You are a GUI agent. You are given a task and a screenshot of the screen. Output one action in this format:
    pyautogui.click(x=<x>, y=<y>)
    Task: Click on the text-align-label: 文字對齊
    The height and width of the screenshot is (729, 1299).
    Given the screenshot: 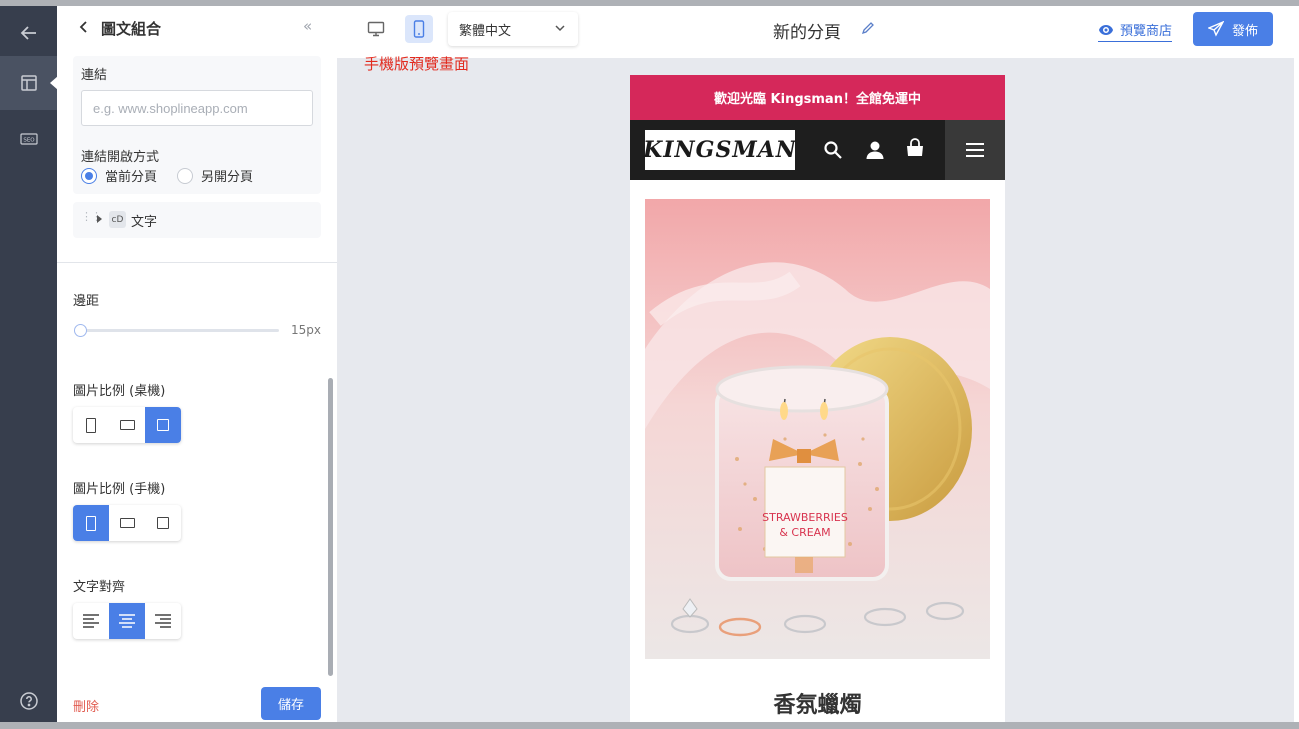 What is the action you would take?
    pyautogui.click(x=99, y=587)
    